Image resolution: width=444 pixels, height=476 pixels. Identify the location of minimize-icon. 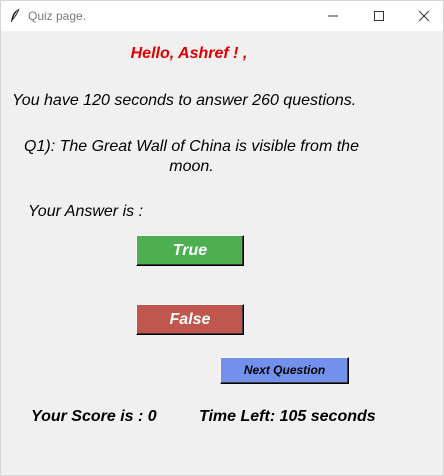
(333, 16).